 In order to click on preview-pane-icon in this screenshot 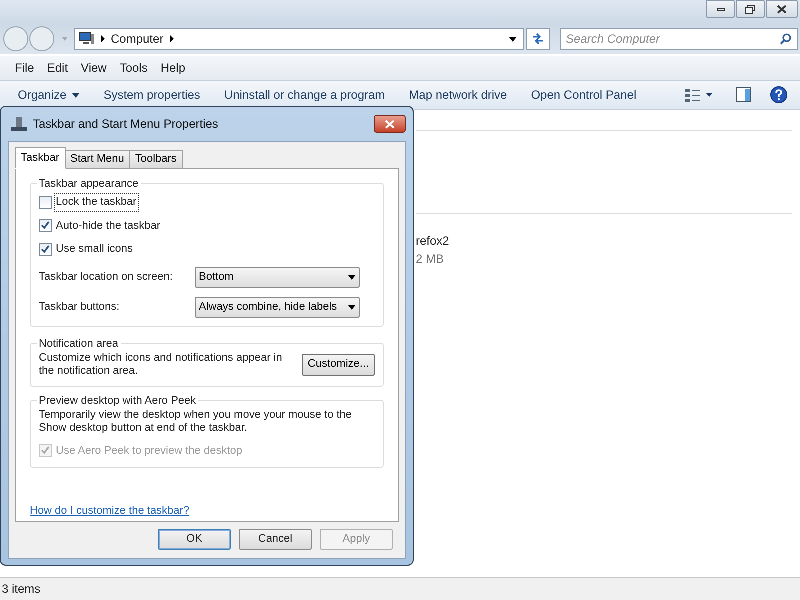, I will do `click(744, 95)`.